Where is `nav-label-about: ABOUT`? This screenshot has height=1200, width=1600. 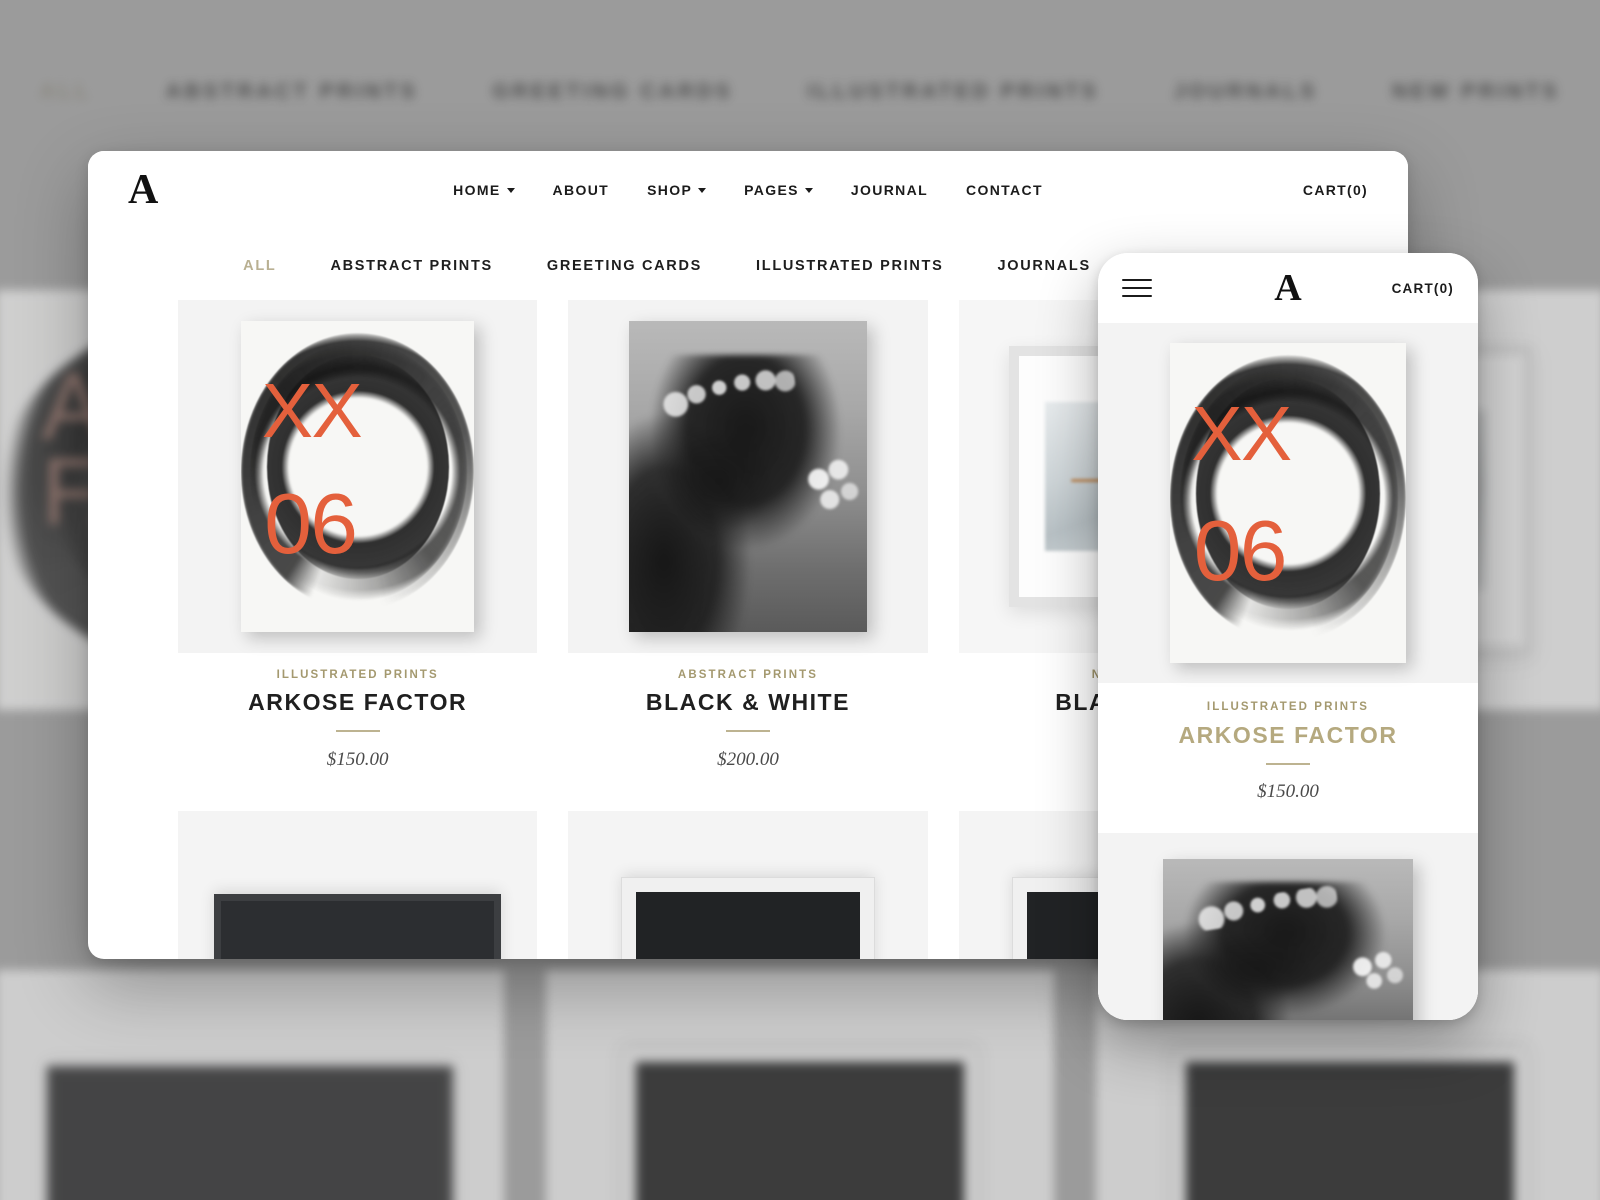
nav-label-about: ABOUT is located at coordinates (581, 189).